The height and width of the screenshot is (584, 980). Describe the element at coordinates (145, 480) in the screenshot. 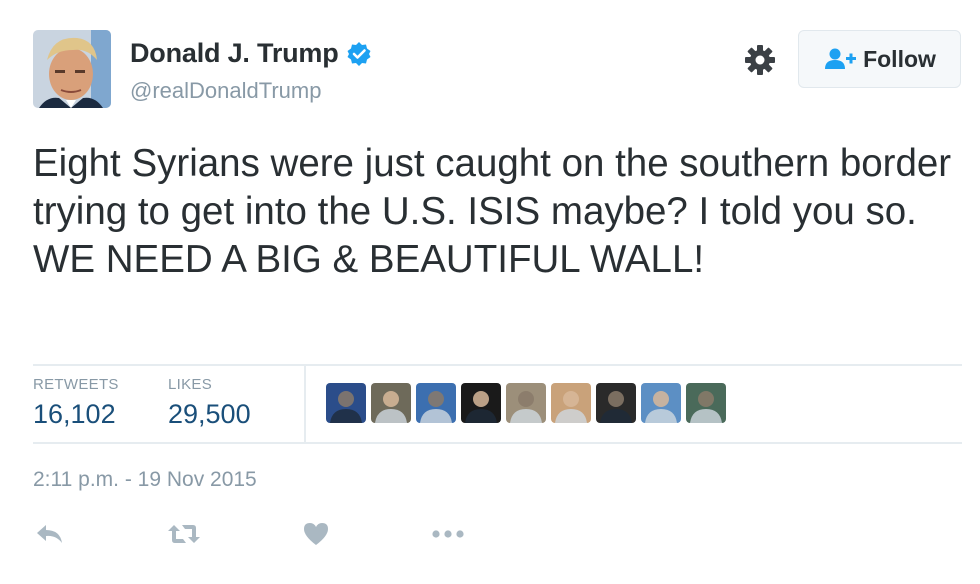

I see `tweet-timestamp: 2:11 p.m. - 19 Nov 2015` at that location.